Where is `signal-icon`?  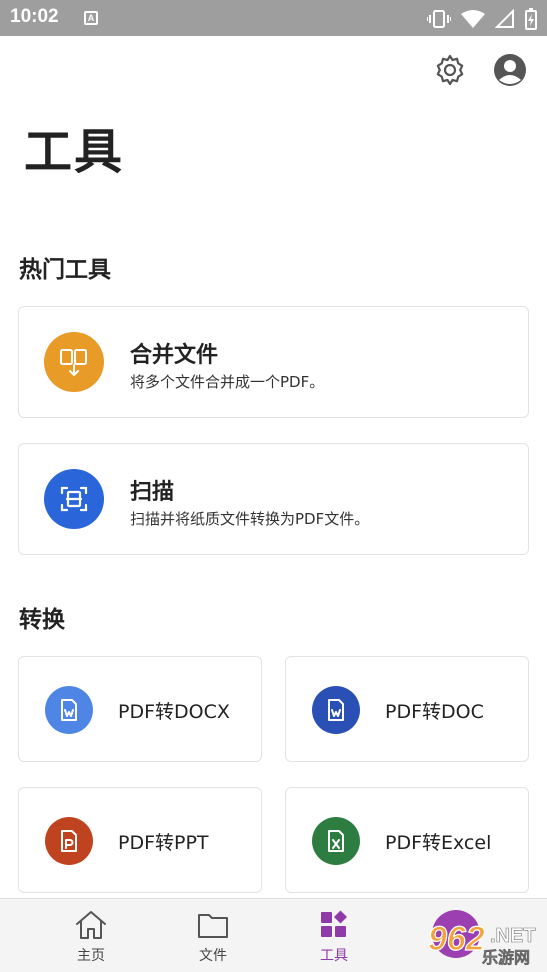 signal-icon is located at coordinates (504, 18).